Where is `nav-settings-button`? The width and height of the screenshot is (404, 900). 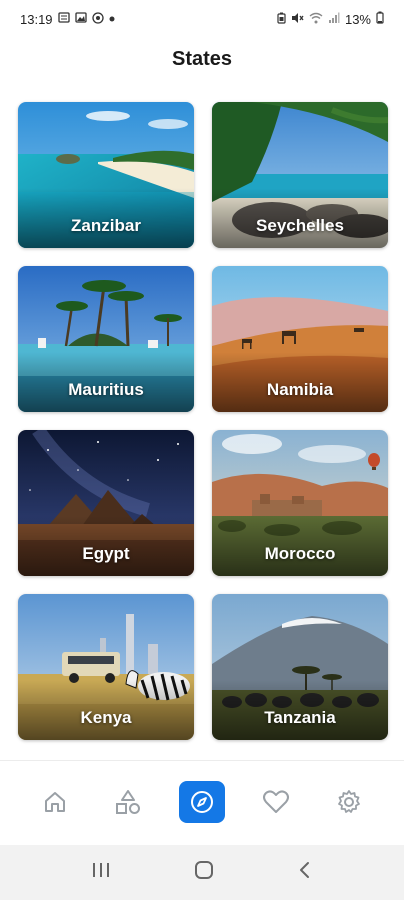
nav-settings-button is located at coordinates (349, 802).